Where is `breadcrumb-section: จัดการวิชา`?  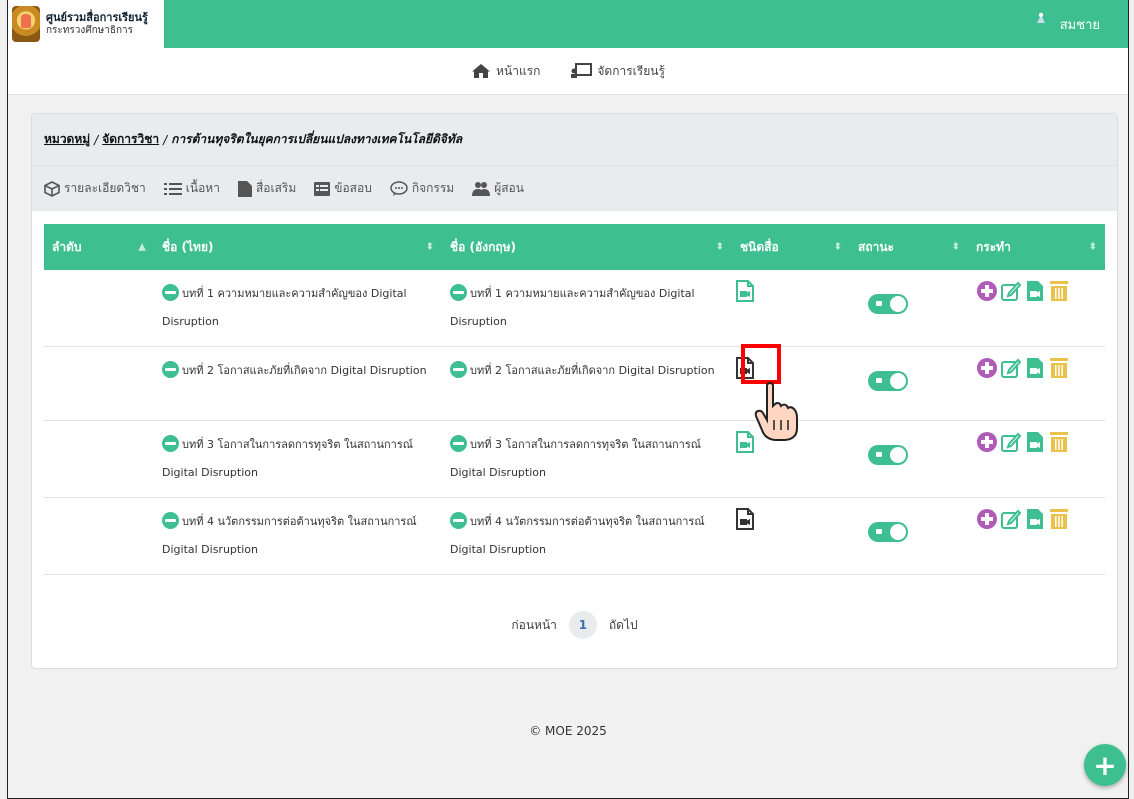 breadcrumb-section: จัดการวิชา is located at coordinates (130, 139).